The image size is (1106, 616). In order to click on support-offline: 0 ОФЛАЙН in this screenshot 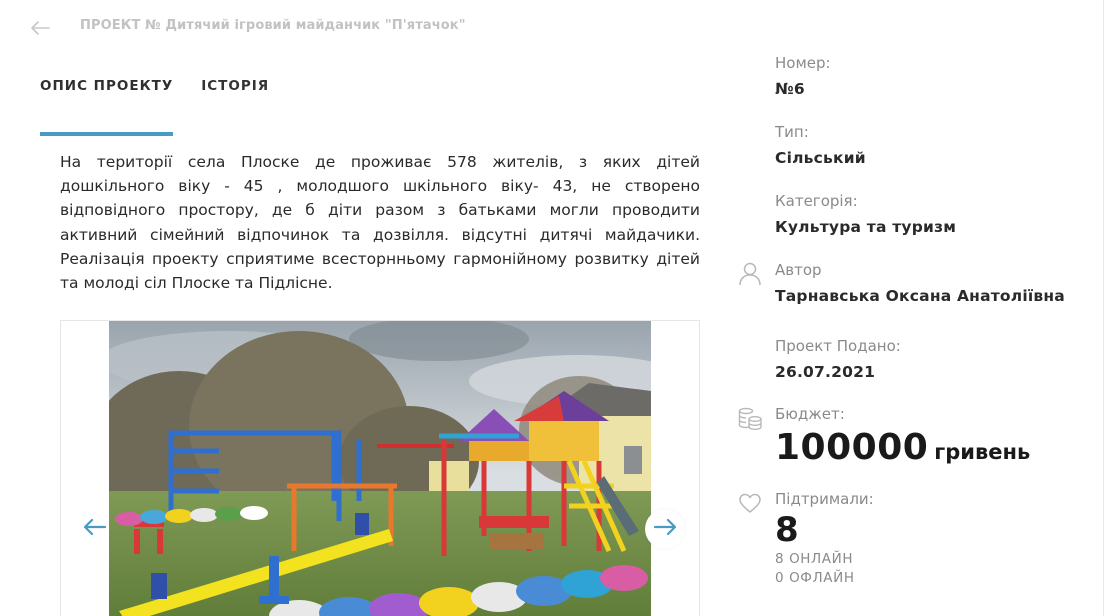, I will do `click(815, 578)`.